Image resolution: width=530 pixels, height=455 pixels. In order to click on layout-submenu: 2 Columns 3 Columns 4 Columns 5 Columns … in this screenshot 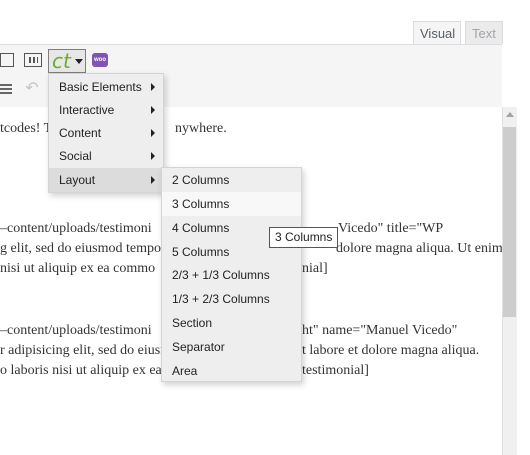, I will do `click(231, 274)`.